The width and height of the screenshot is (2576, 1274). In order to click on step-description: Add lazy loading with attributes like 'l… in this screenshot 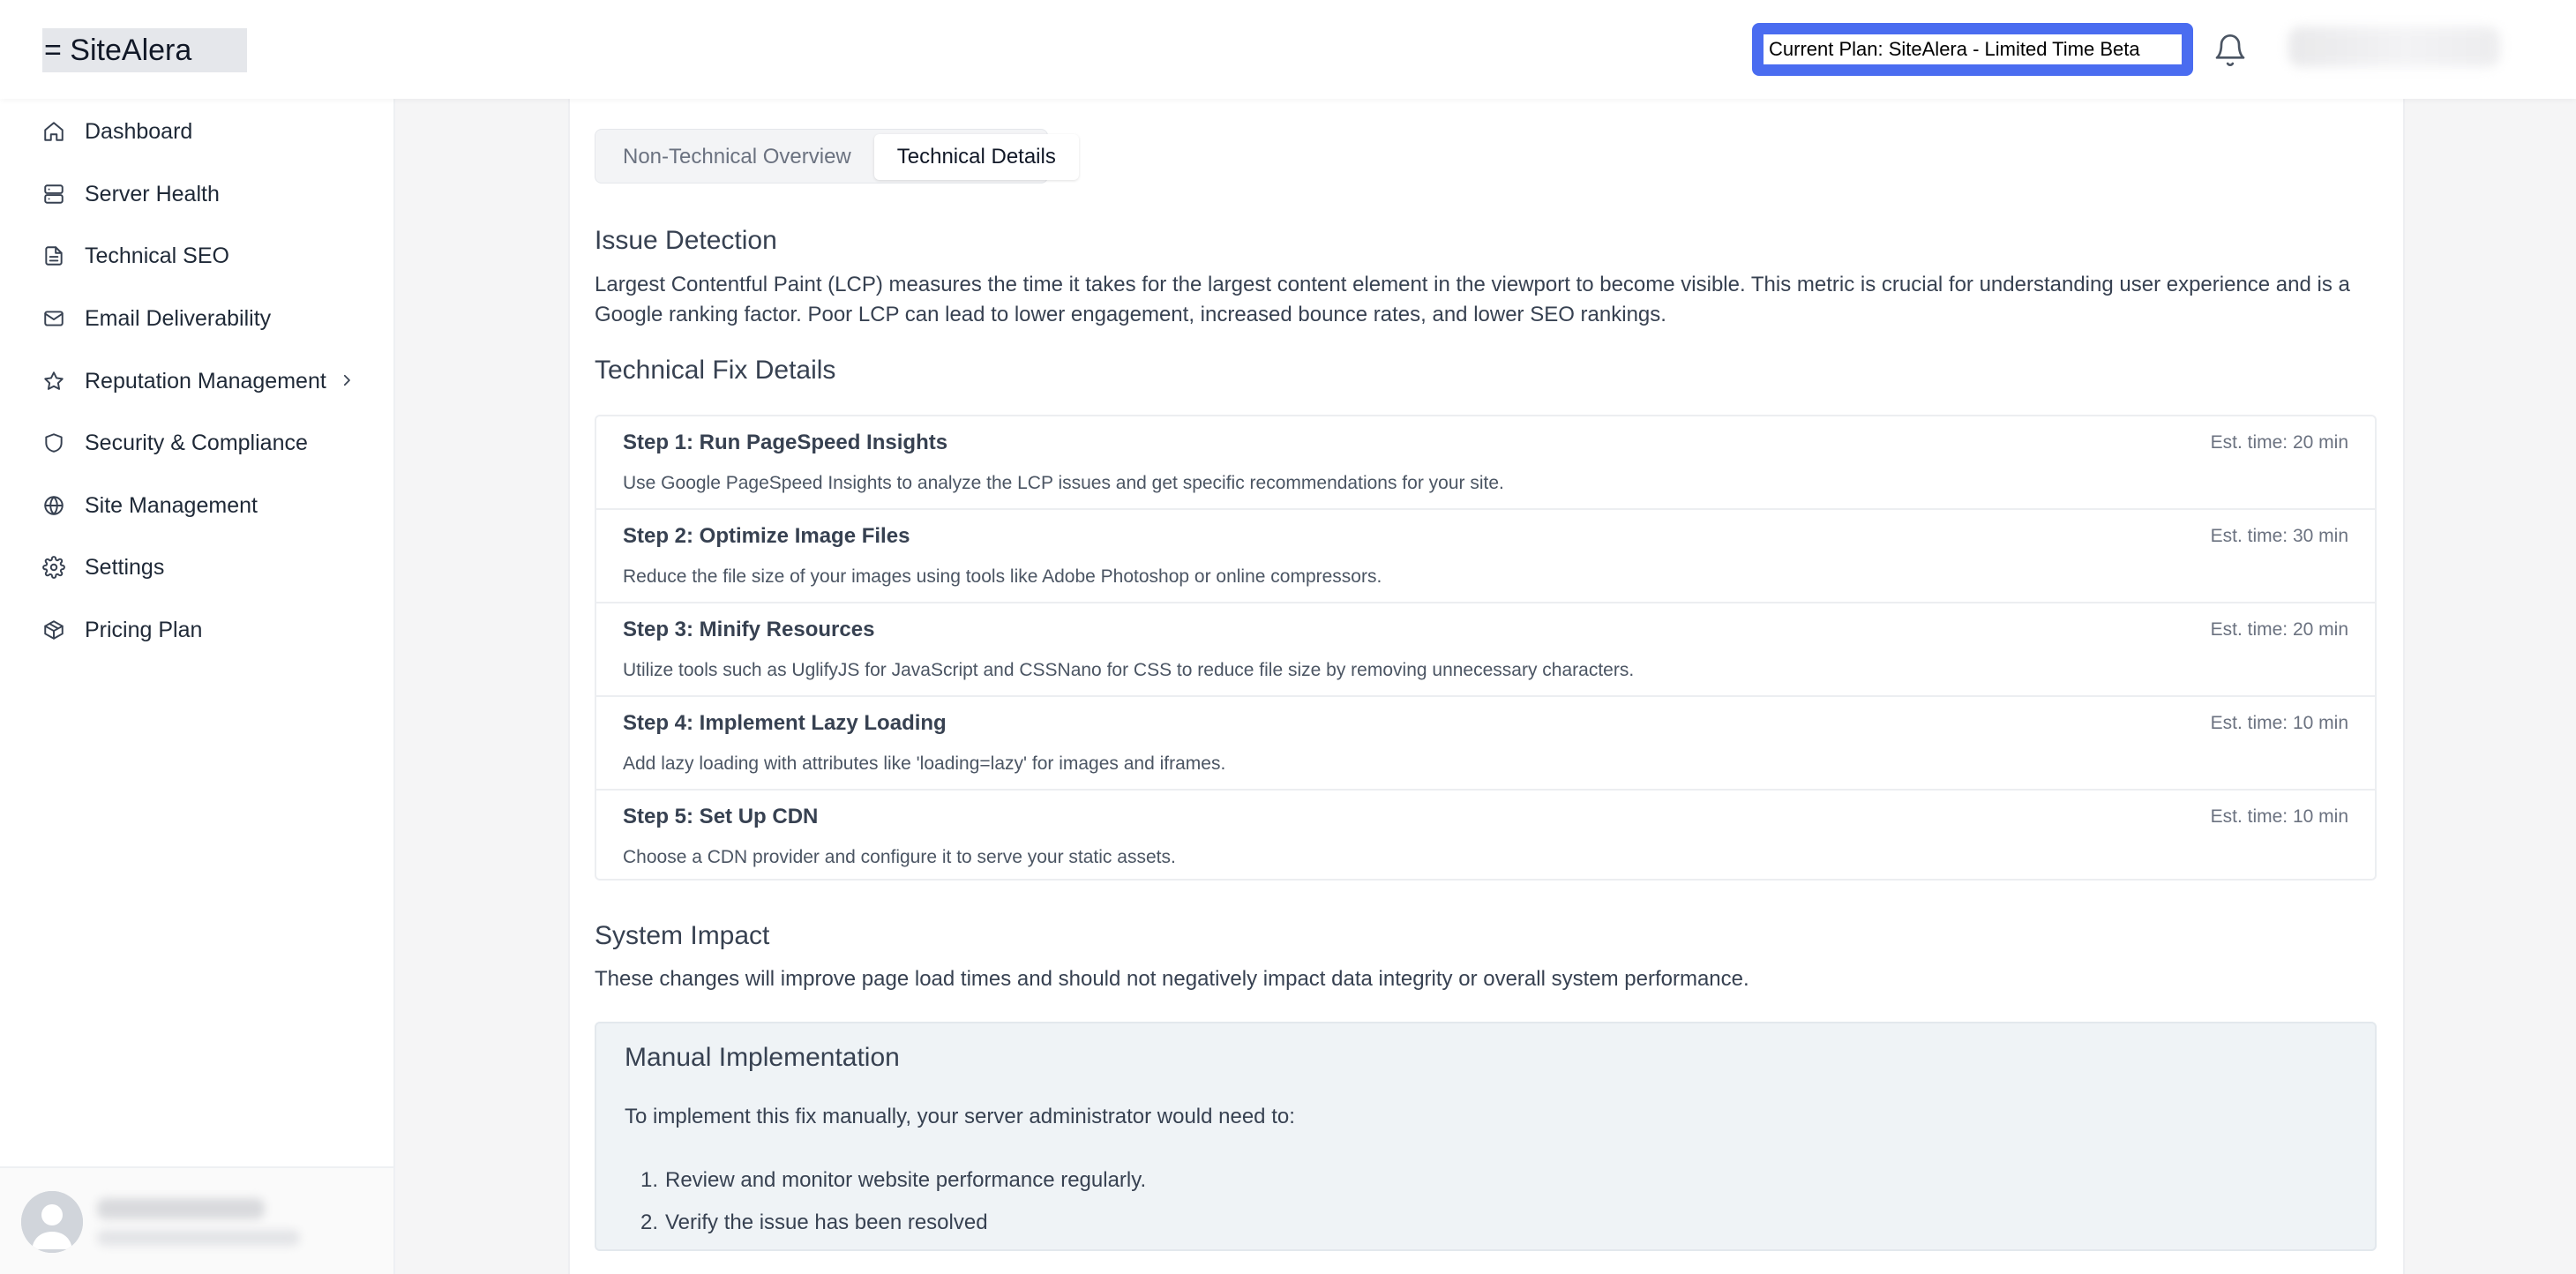, I will do `click(925, 764)`.